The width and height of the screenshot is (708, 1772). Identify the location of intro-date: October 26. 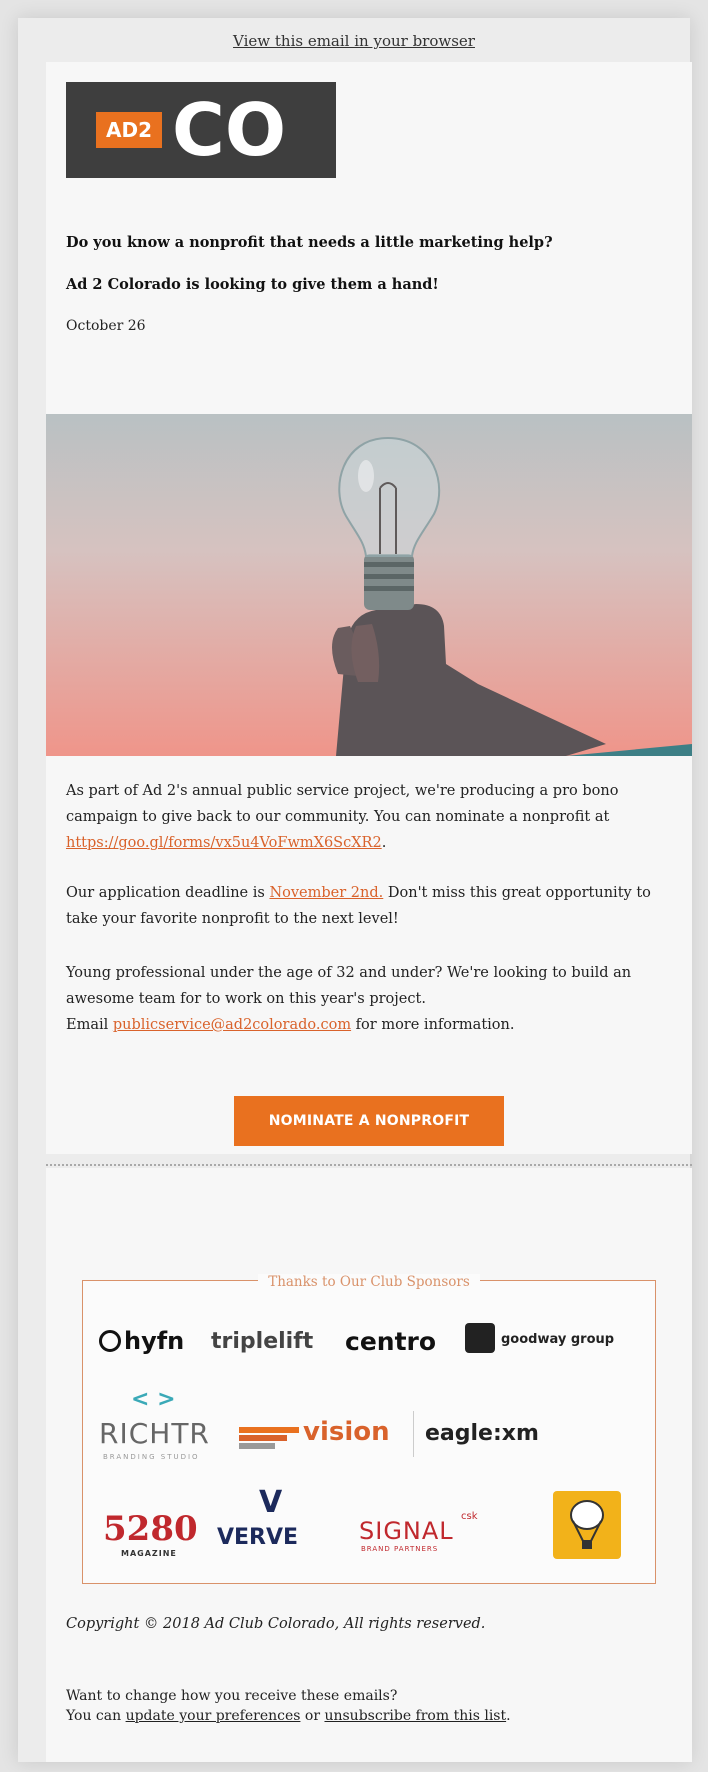
(106, 326).